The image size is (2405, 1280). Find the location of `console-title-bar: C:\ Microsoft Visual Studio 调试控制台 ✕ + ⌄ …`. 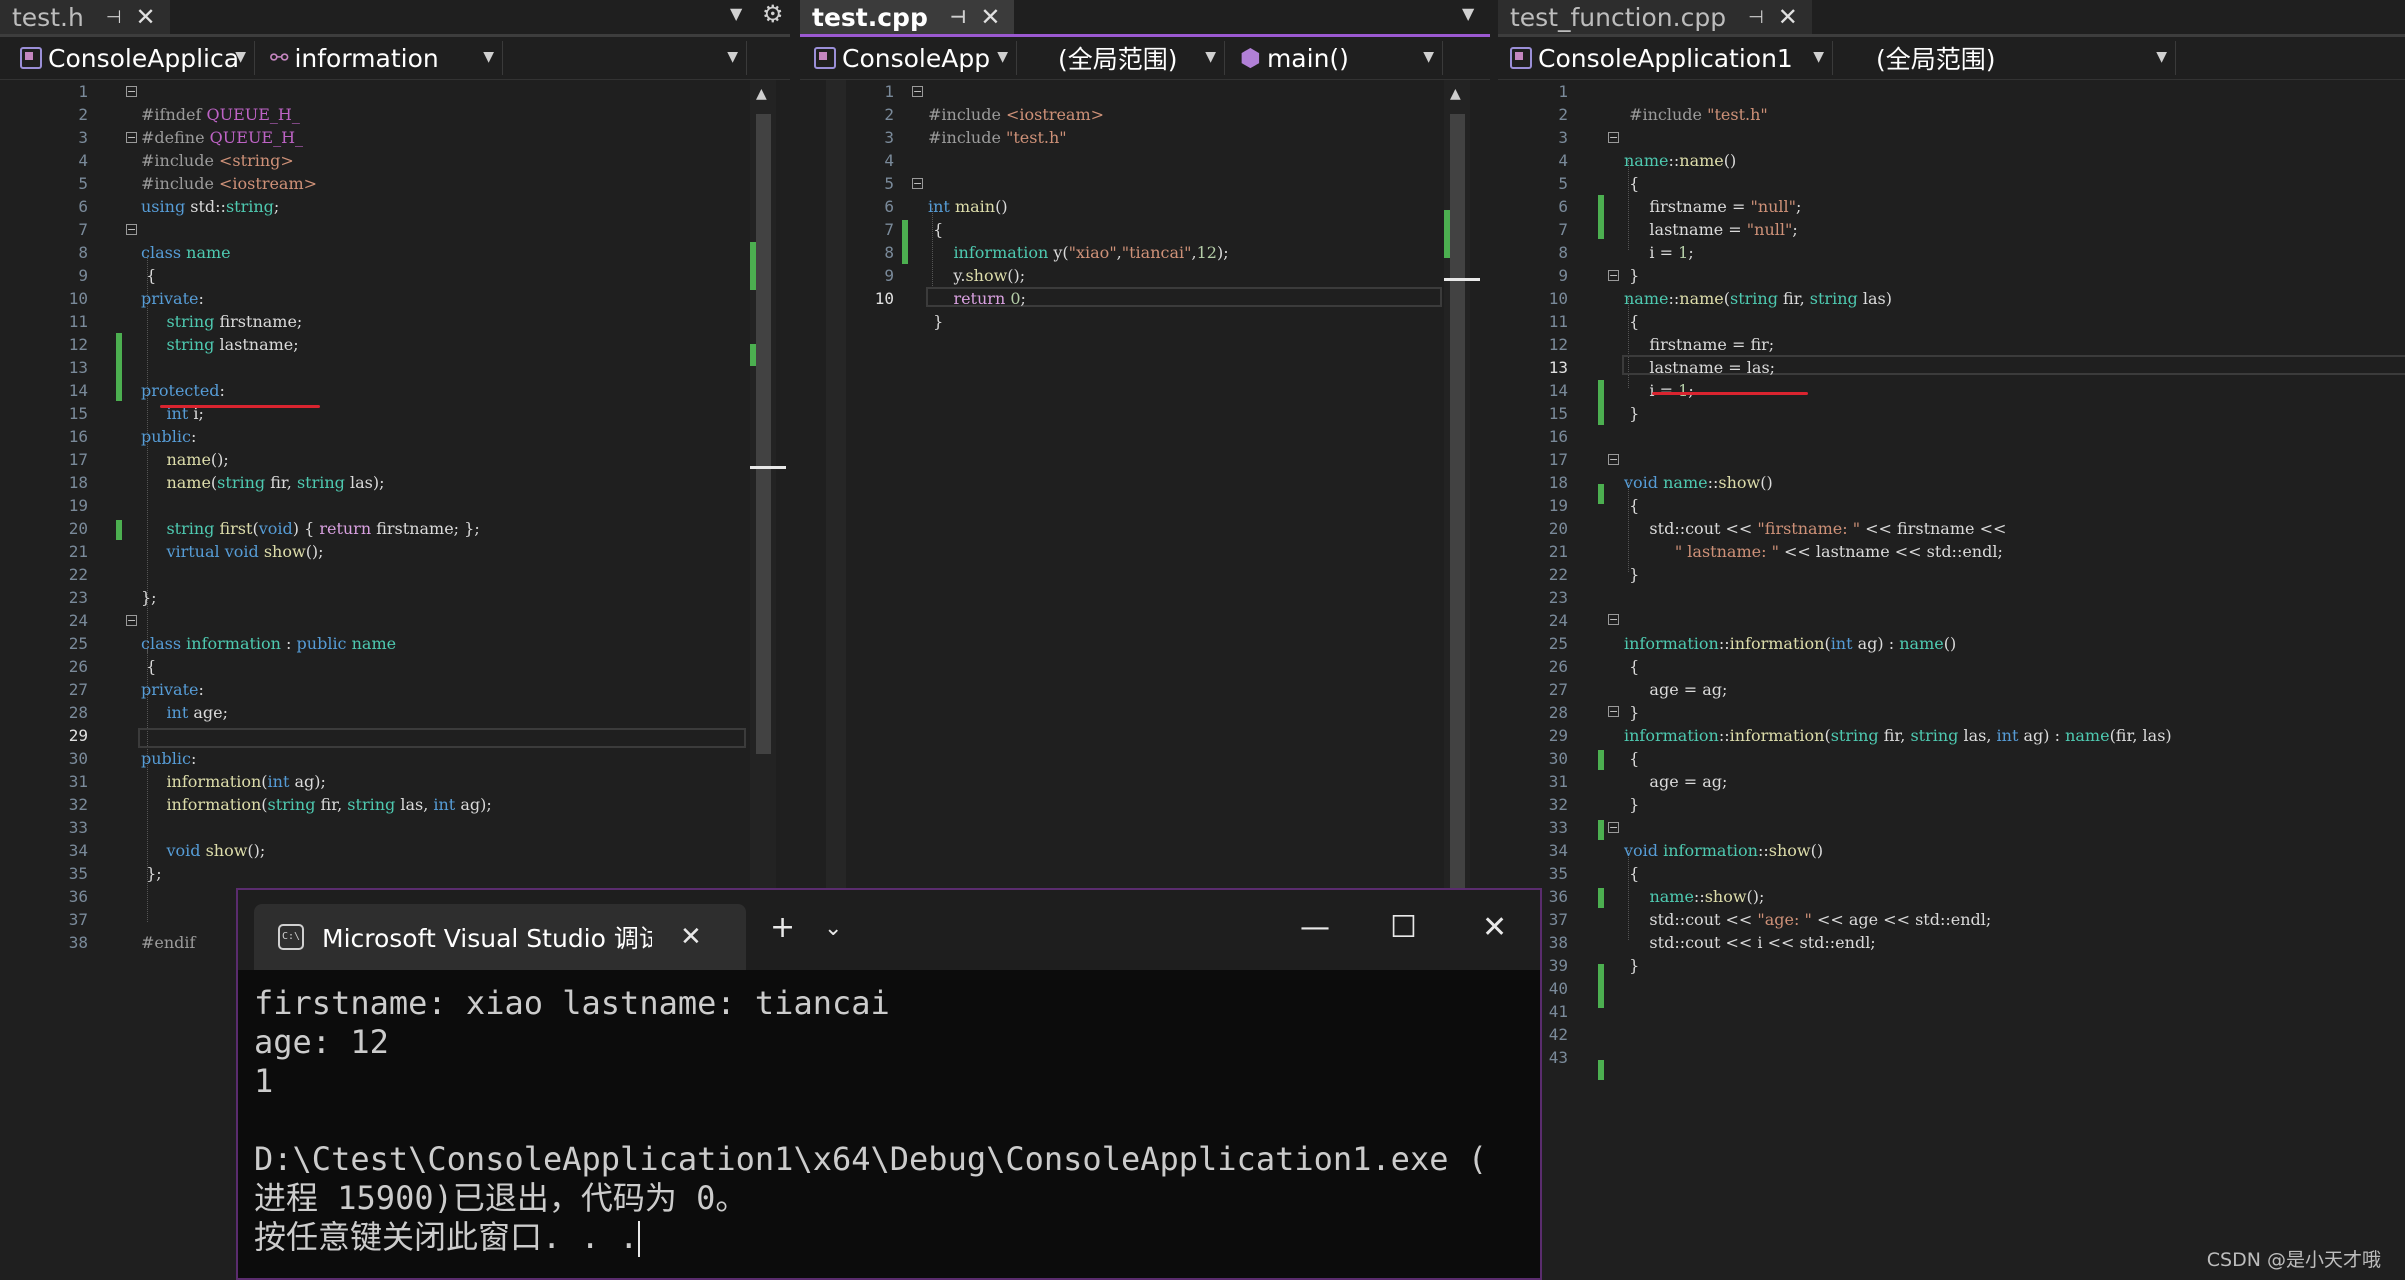

console-title-bar: C:\ Microsoft Visual Studio 调试控制台 ✕ + ⌄ … is located at coordinates (889, 930).